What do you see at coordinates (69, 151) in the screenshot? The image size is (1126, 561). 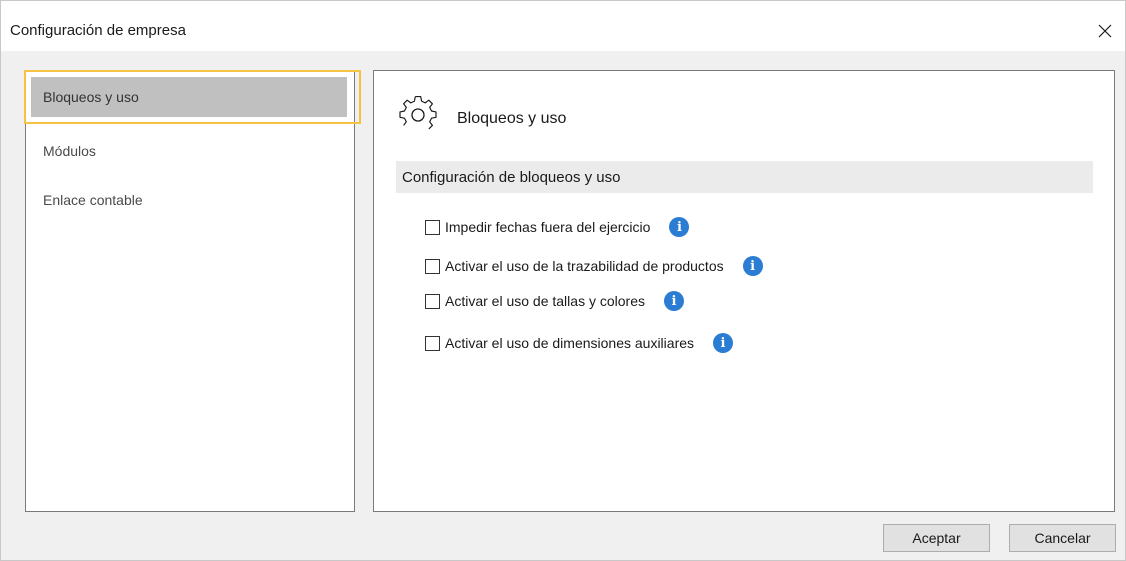 I see `sidebar-item-label: Módulos` at bounding box center [69, 151].